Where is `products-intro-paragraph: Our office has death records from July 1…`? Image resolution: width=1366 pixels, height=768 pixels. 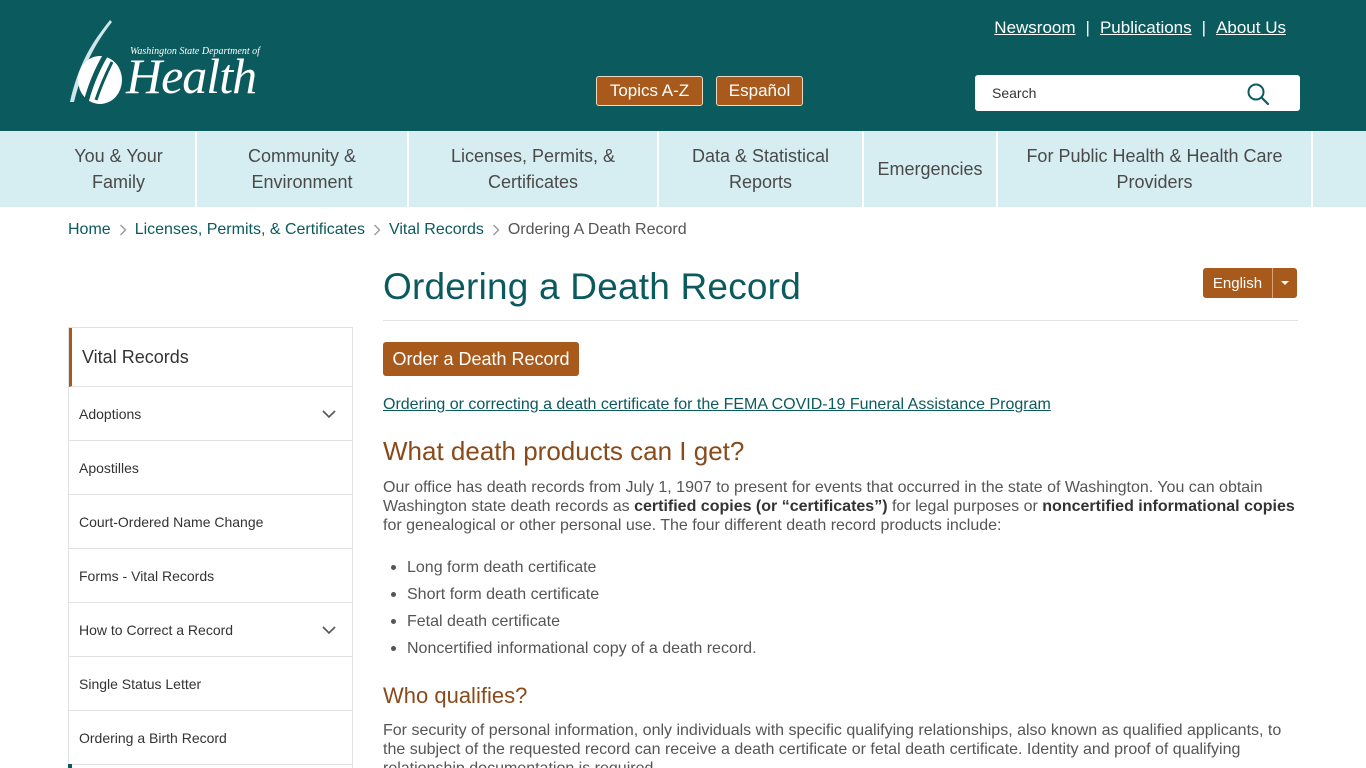 products-intro-paragraph: Our office has death records from July 1… is located at coordinates (841, 506).